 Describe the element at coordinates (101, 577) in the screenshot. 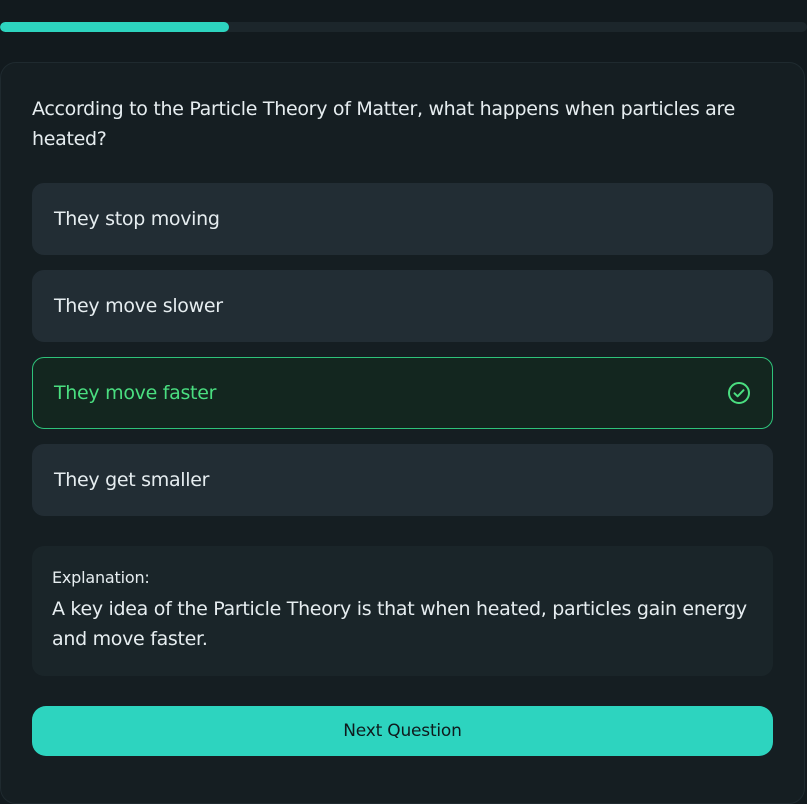

I see `explanation-title: Explanation:` at that location.